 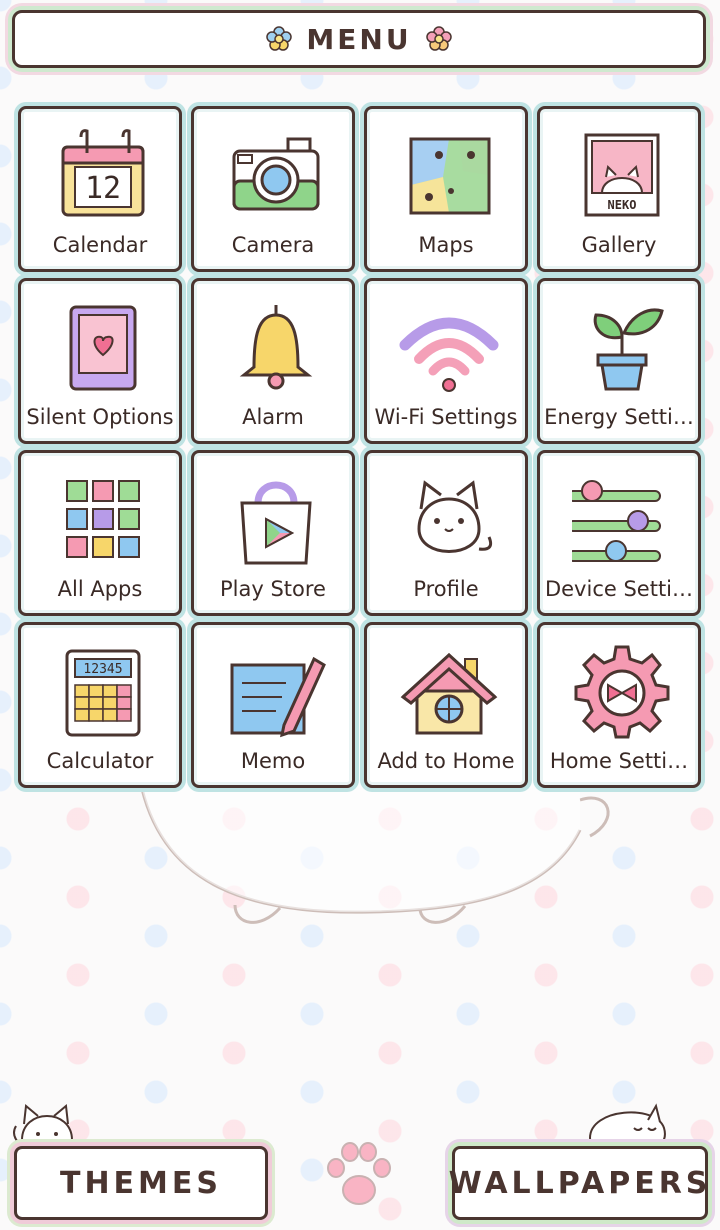 I want to click on house-icon, so click(x=449, y=693).